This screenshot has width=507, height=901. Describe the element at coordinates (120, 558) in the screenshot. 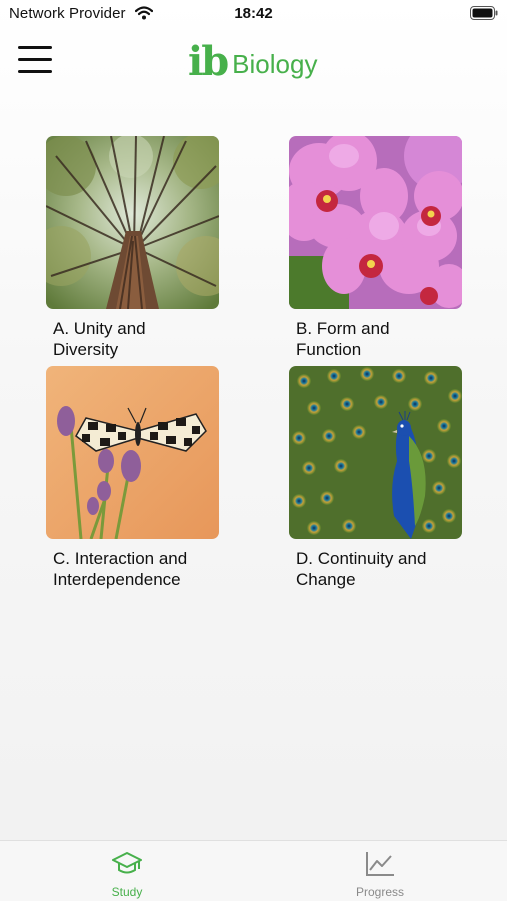

I see `topic-label-line: C. Interaction and` at that location.